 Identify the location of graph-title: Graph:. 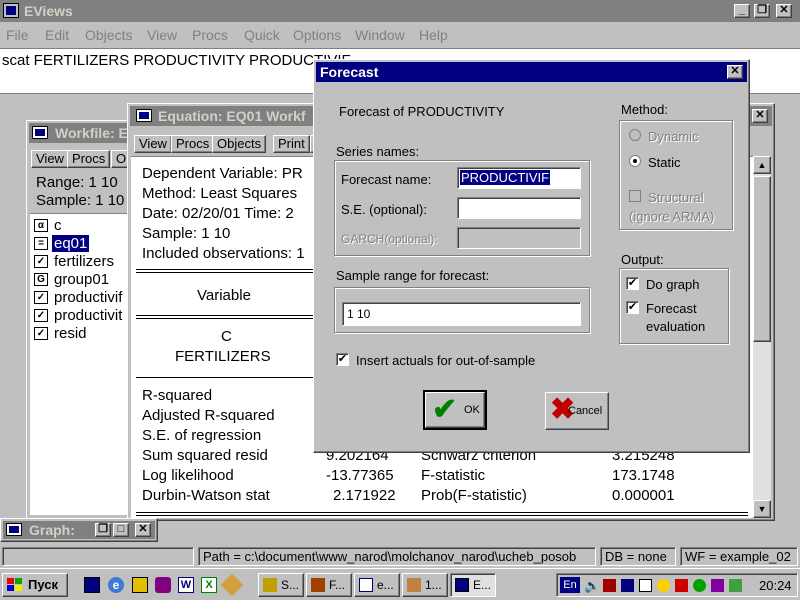
(52, 530).